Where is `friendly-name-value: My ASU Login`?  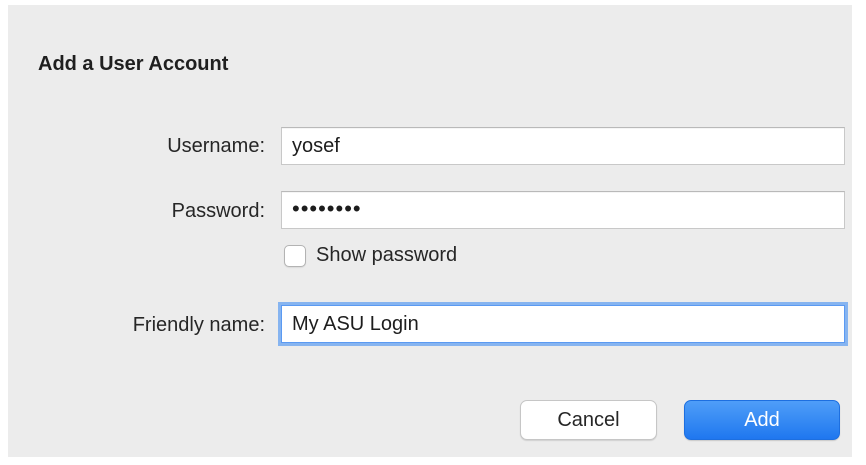 friendly-name-value: My ASU Login is located at coordinates (355, 323).